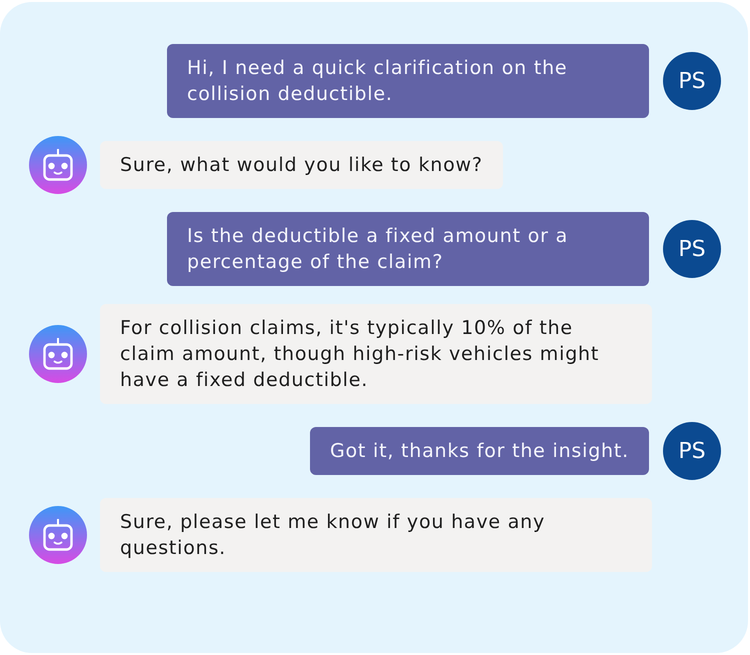 Image resolution: width=750 pixels, height=655 pixels. I want to click on user-message-bubble: Is the deductible a fixed amount or a percentage of the claim?, so click(408, 249).